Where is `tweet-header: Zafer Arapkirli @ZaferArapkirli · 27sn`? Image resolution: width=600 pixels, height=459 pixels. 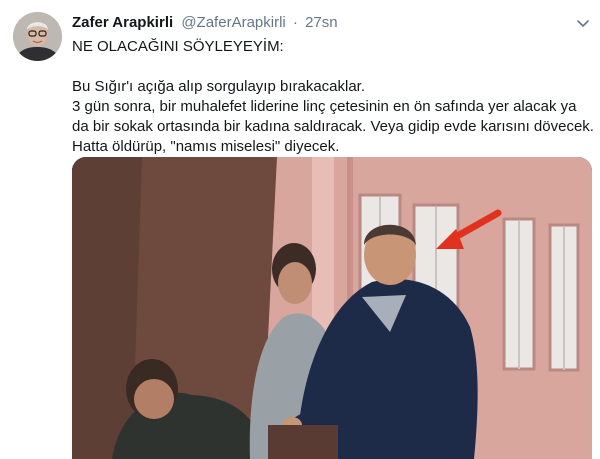
tweet-header: Zafer Arapkirli @ZaferArapkirli · 27sn is located at coordinates (316, 23).